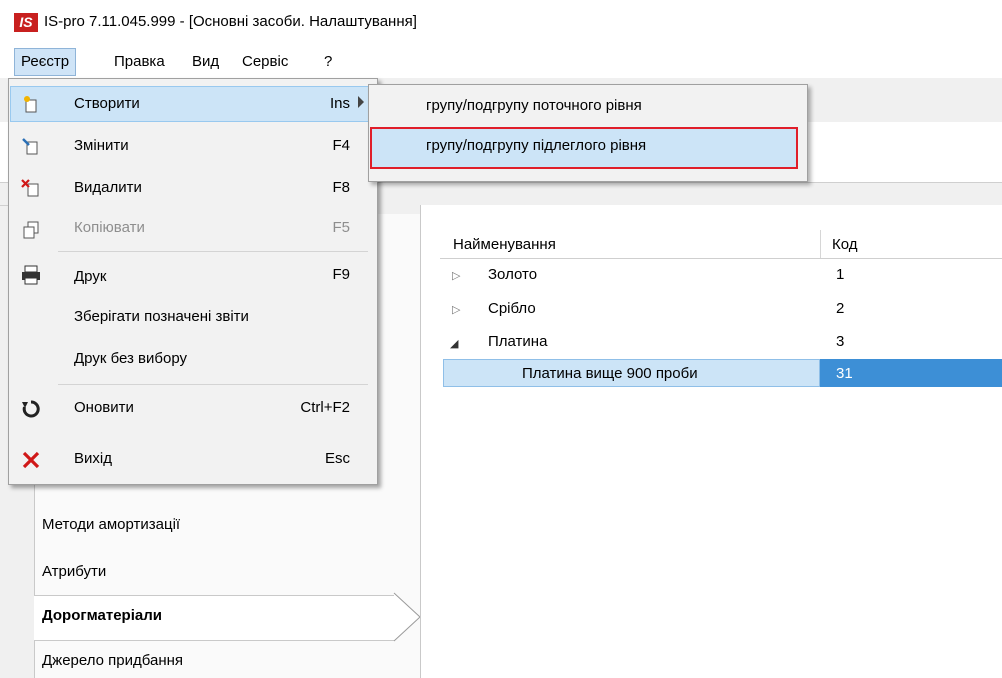 This screenshot has width=1002, height=678. I want to click on menu-item-label: Зберігати позначені звіти, so click(161, 316).